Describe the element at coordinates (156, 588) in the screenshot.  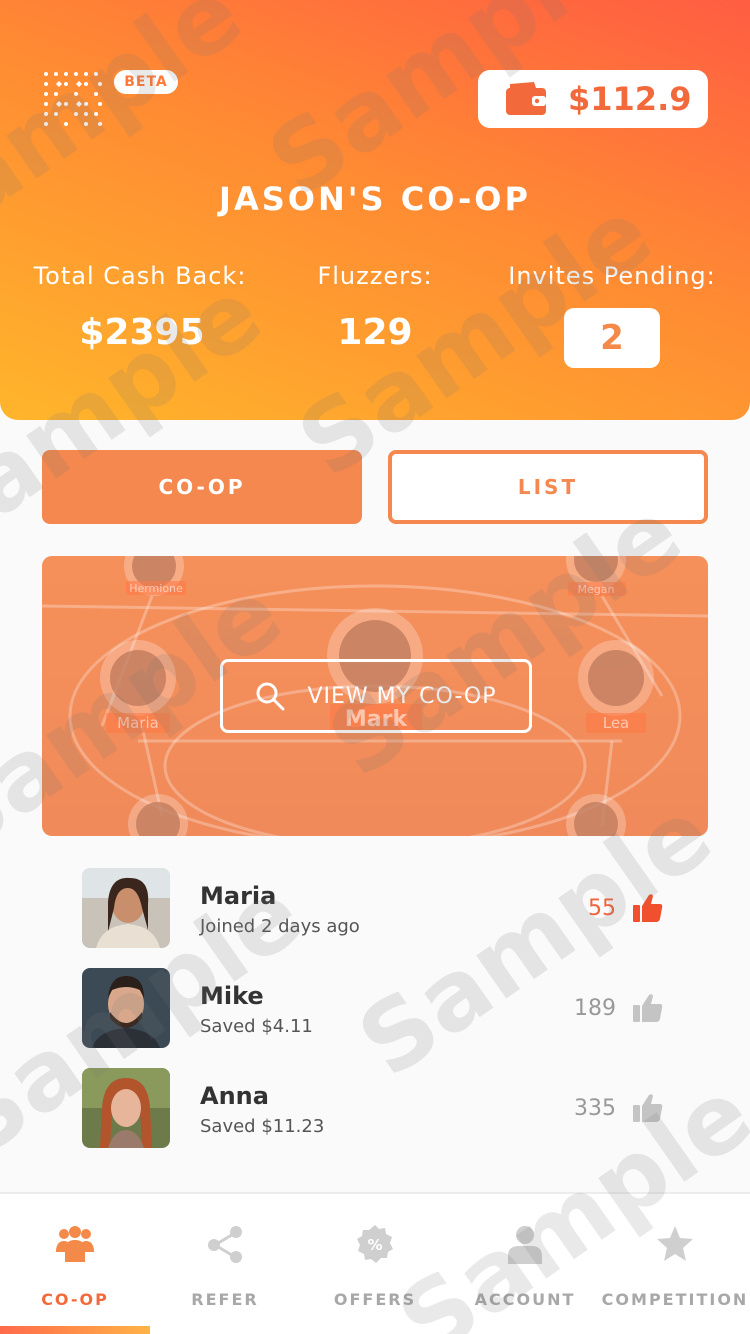
I see `map-node-label: Hermione` at that location.